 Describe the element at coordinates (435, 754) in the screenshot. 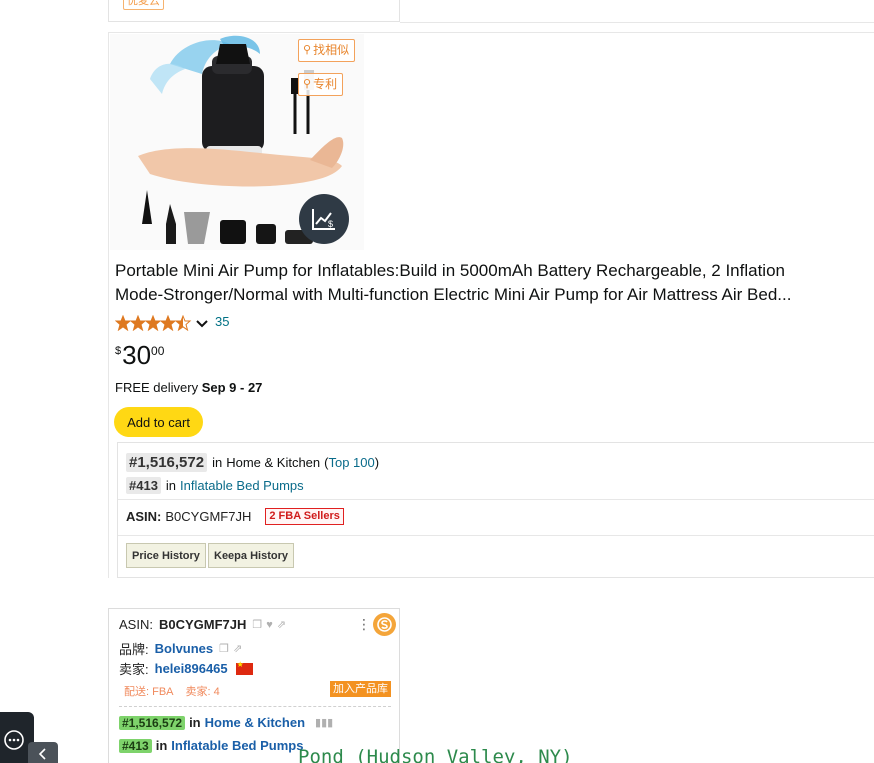

I see `overlay-location-text: Pond (Hudson Valley, NY)` at that location.